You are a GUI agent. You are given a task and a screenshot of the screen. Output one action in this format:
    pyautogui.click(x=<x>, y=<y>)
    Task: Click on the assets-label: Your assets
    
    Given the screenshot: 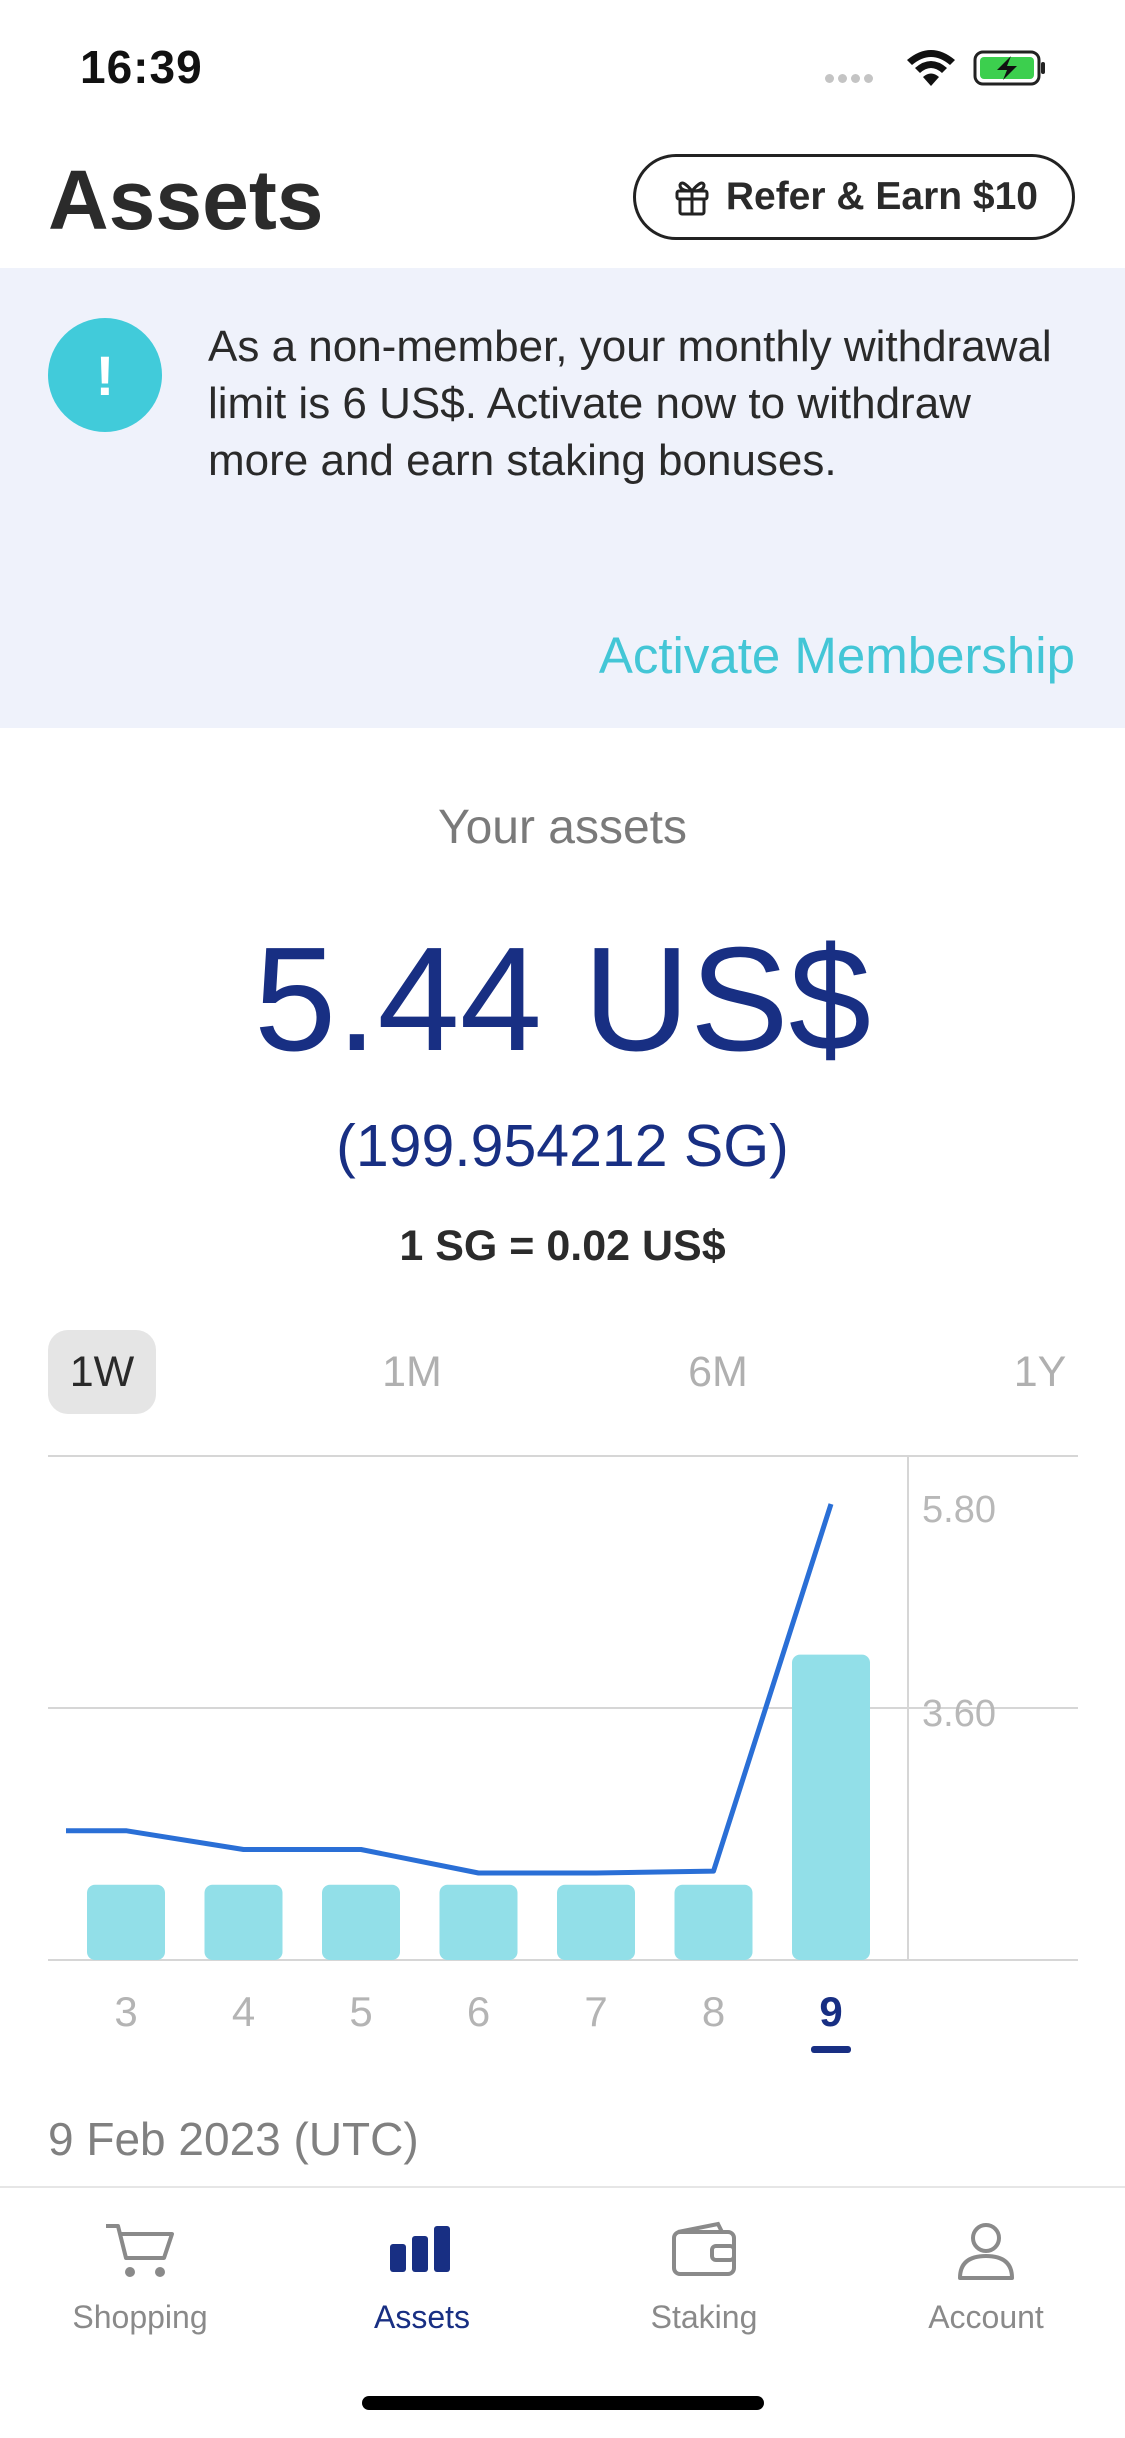 What is the action you would take?
    pyautogui.click(x=562, y=827)
    